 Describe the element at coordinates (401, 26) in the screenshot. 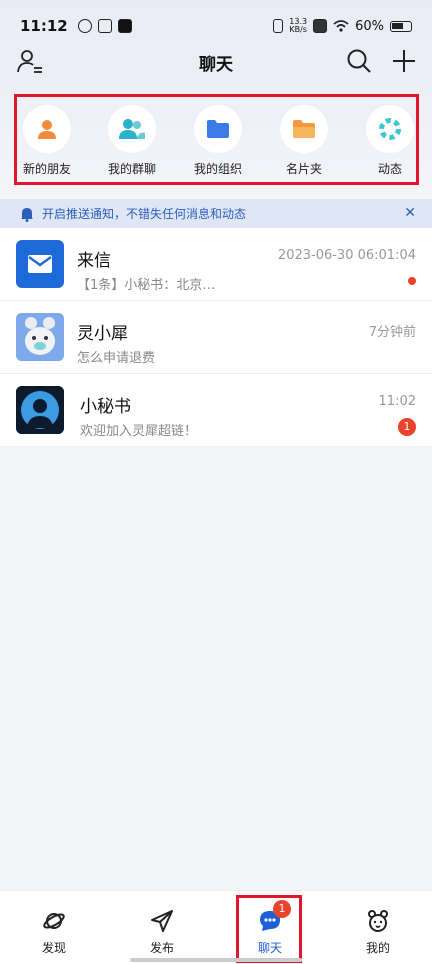

I see `battery-icon` at that location.